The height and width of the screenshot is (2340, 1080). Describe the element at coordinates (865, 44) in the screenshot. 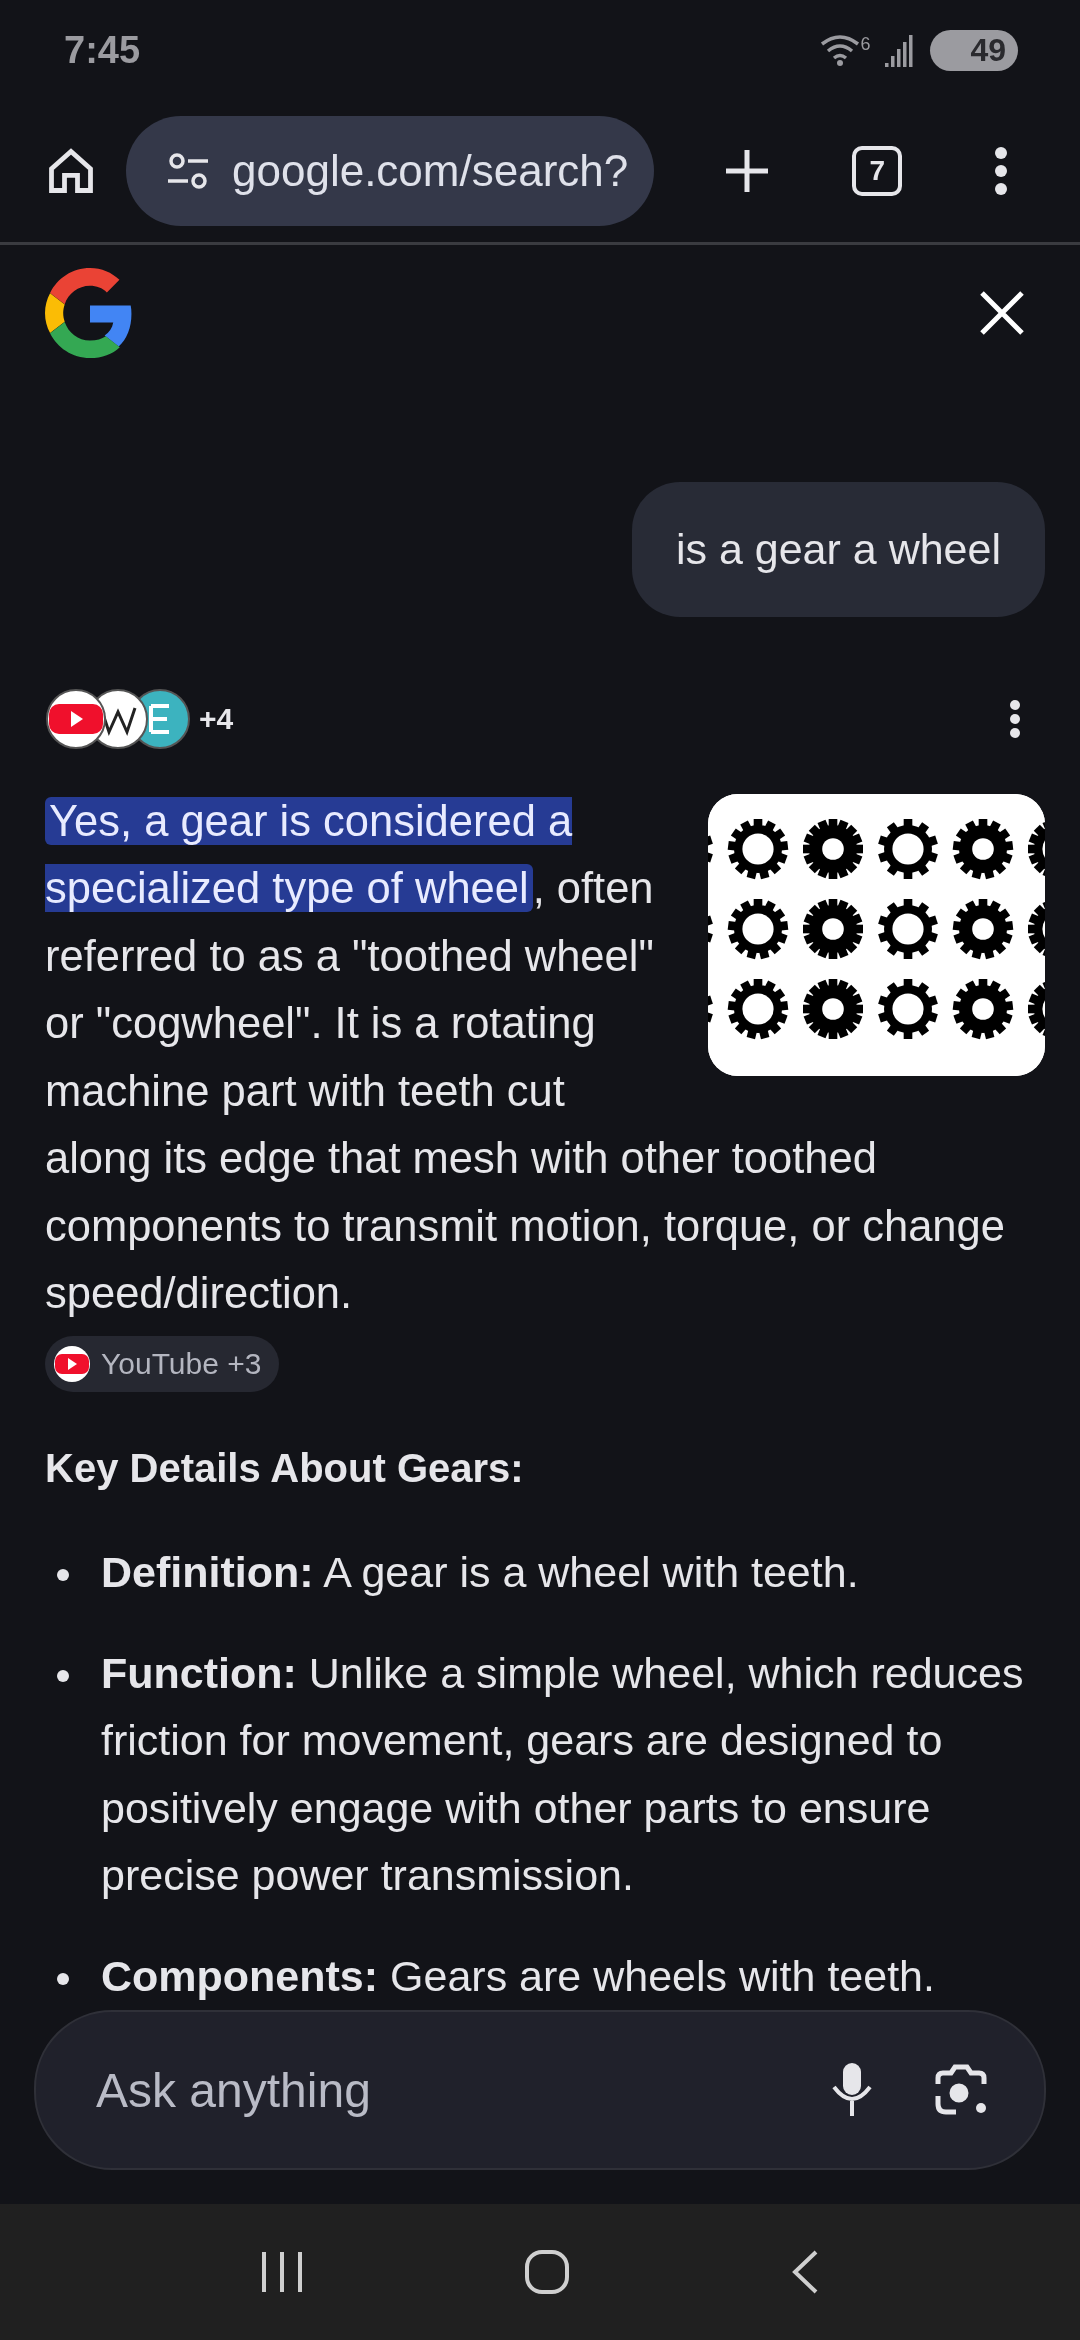

I see `wifi-label: 6` at that location.